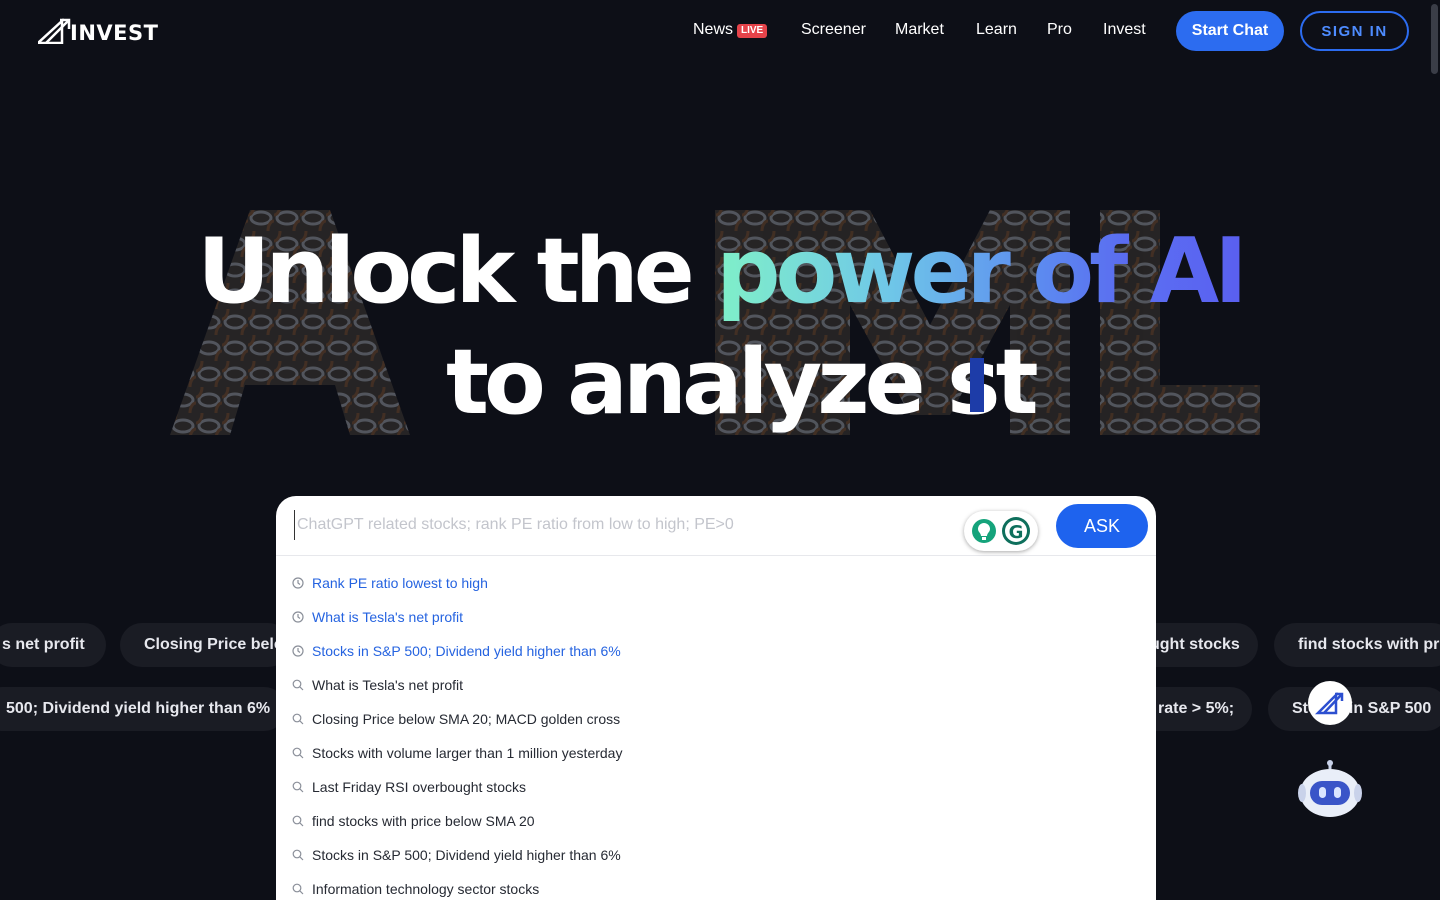 The width and height of the screenshot is (1440, 900). What do you see at coordinates (143, 709) in the screenshot?
I see `suggestion-chip: 500; Dividend yield higher than 6%` at bounding box center [143, 709].